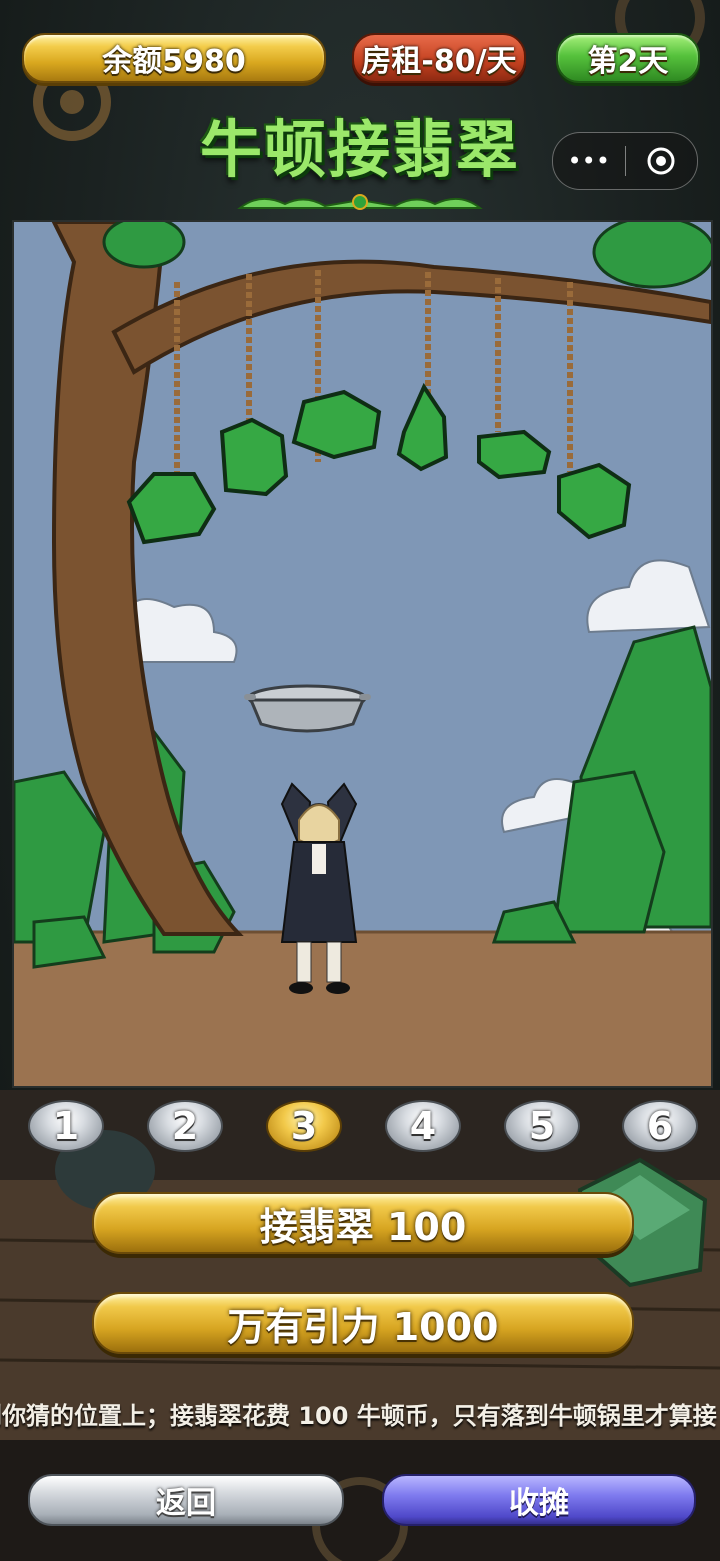  What do you see at coordinates (439, 61) in the screenshot?
I see `rent-text: 房租-80/天` at bounding box center [439, 61].